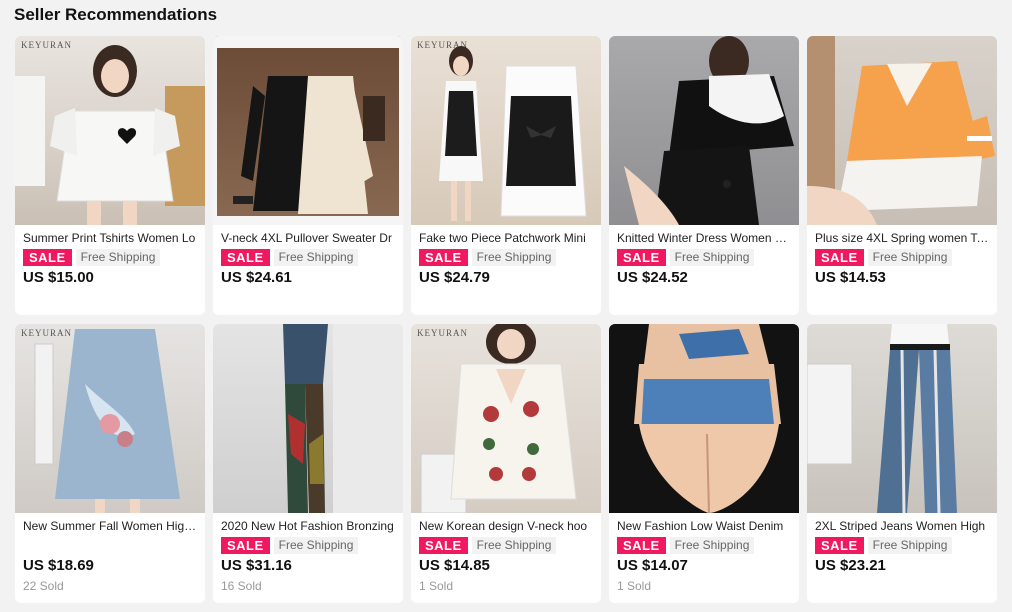  What do you see at coordinates (704, 238) in the screenshot?
I see `product-title: Knitted Winter Dress Women Sw` at bounding box center [704, 238].